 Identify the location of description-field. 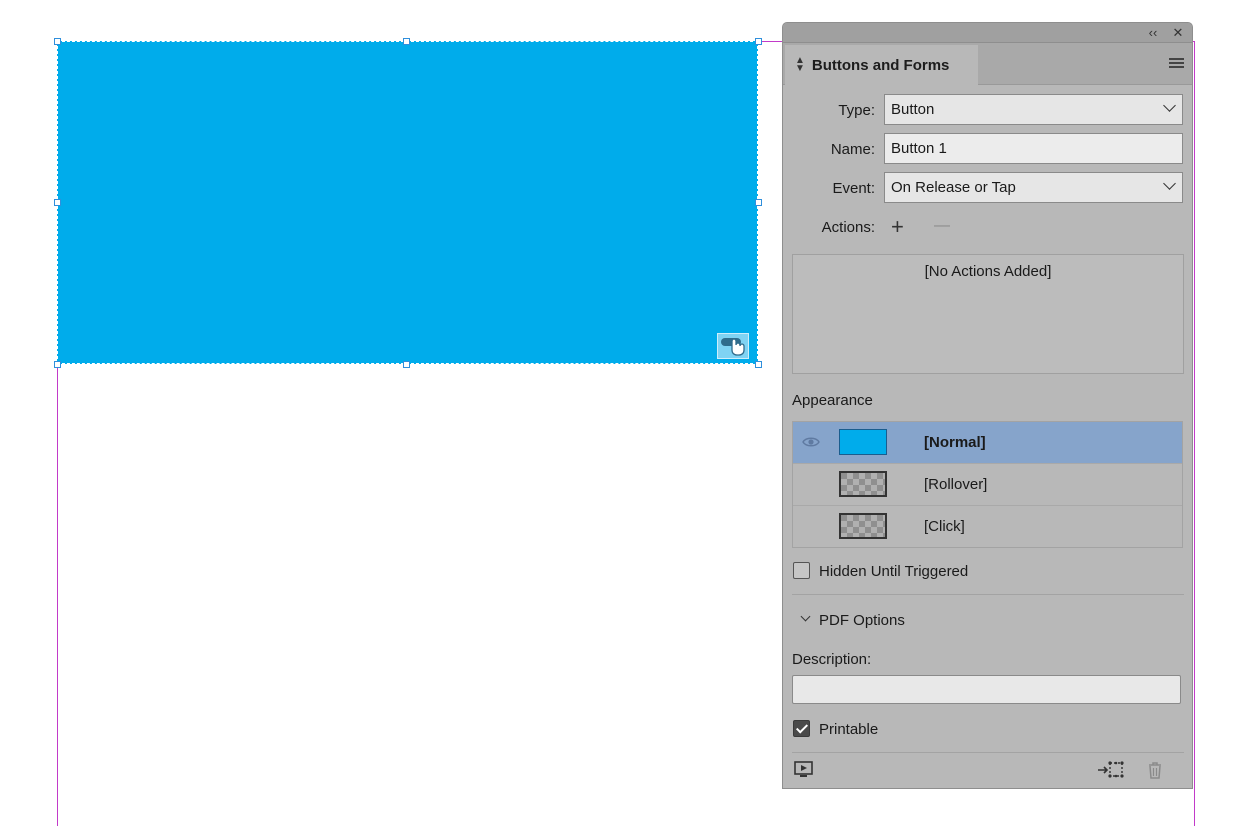
(986, 689).